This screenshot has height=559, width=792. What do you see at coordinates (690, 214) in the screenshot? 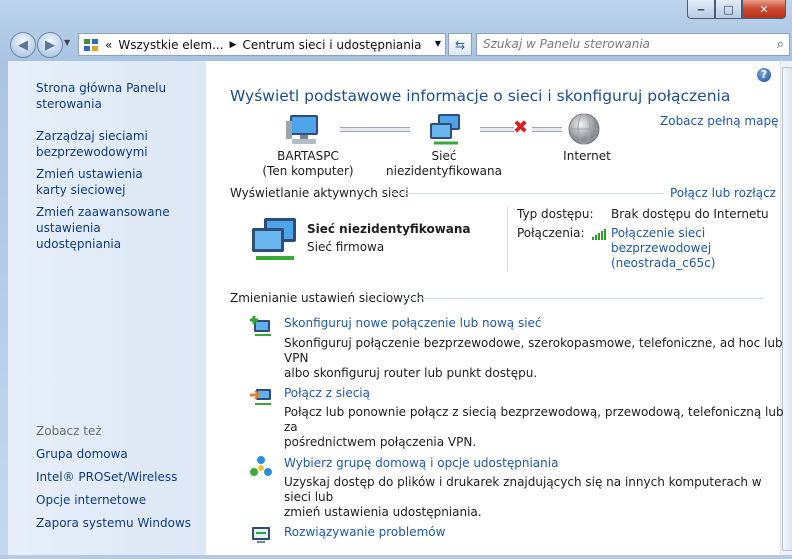
I see `access-type-value: Brak dostępu do Internetu` at bounding box center [690, 214].